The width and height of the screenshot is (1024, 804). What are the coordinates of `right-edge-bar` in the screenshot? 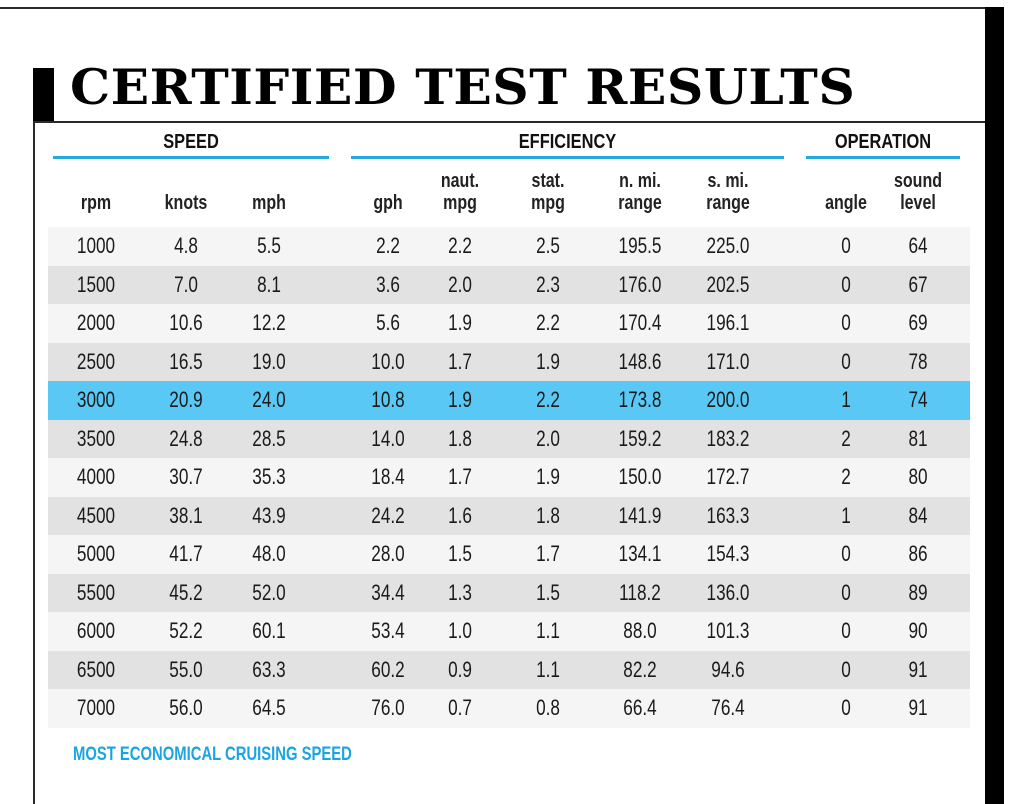 It's located at (994, 405).